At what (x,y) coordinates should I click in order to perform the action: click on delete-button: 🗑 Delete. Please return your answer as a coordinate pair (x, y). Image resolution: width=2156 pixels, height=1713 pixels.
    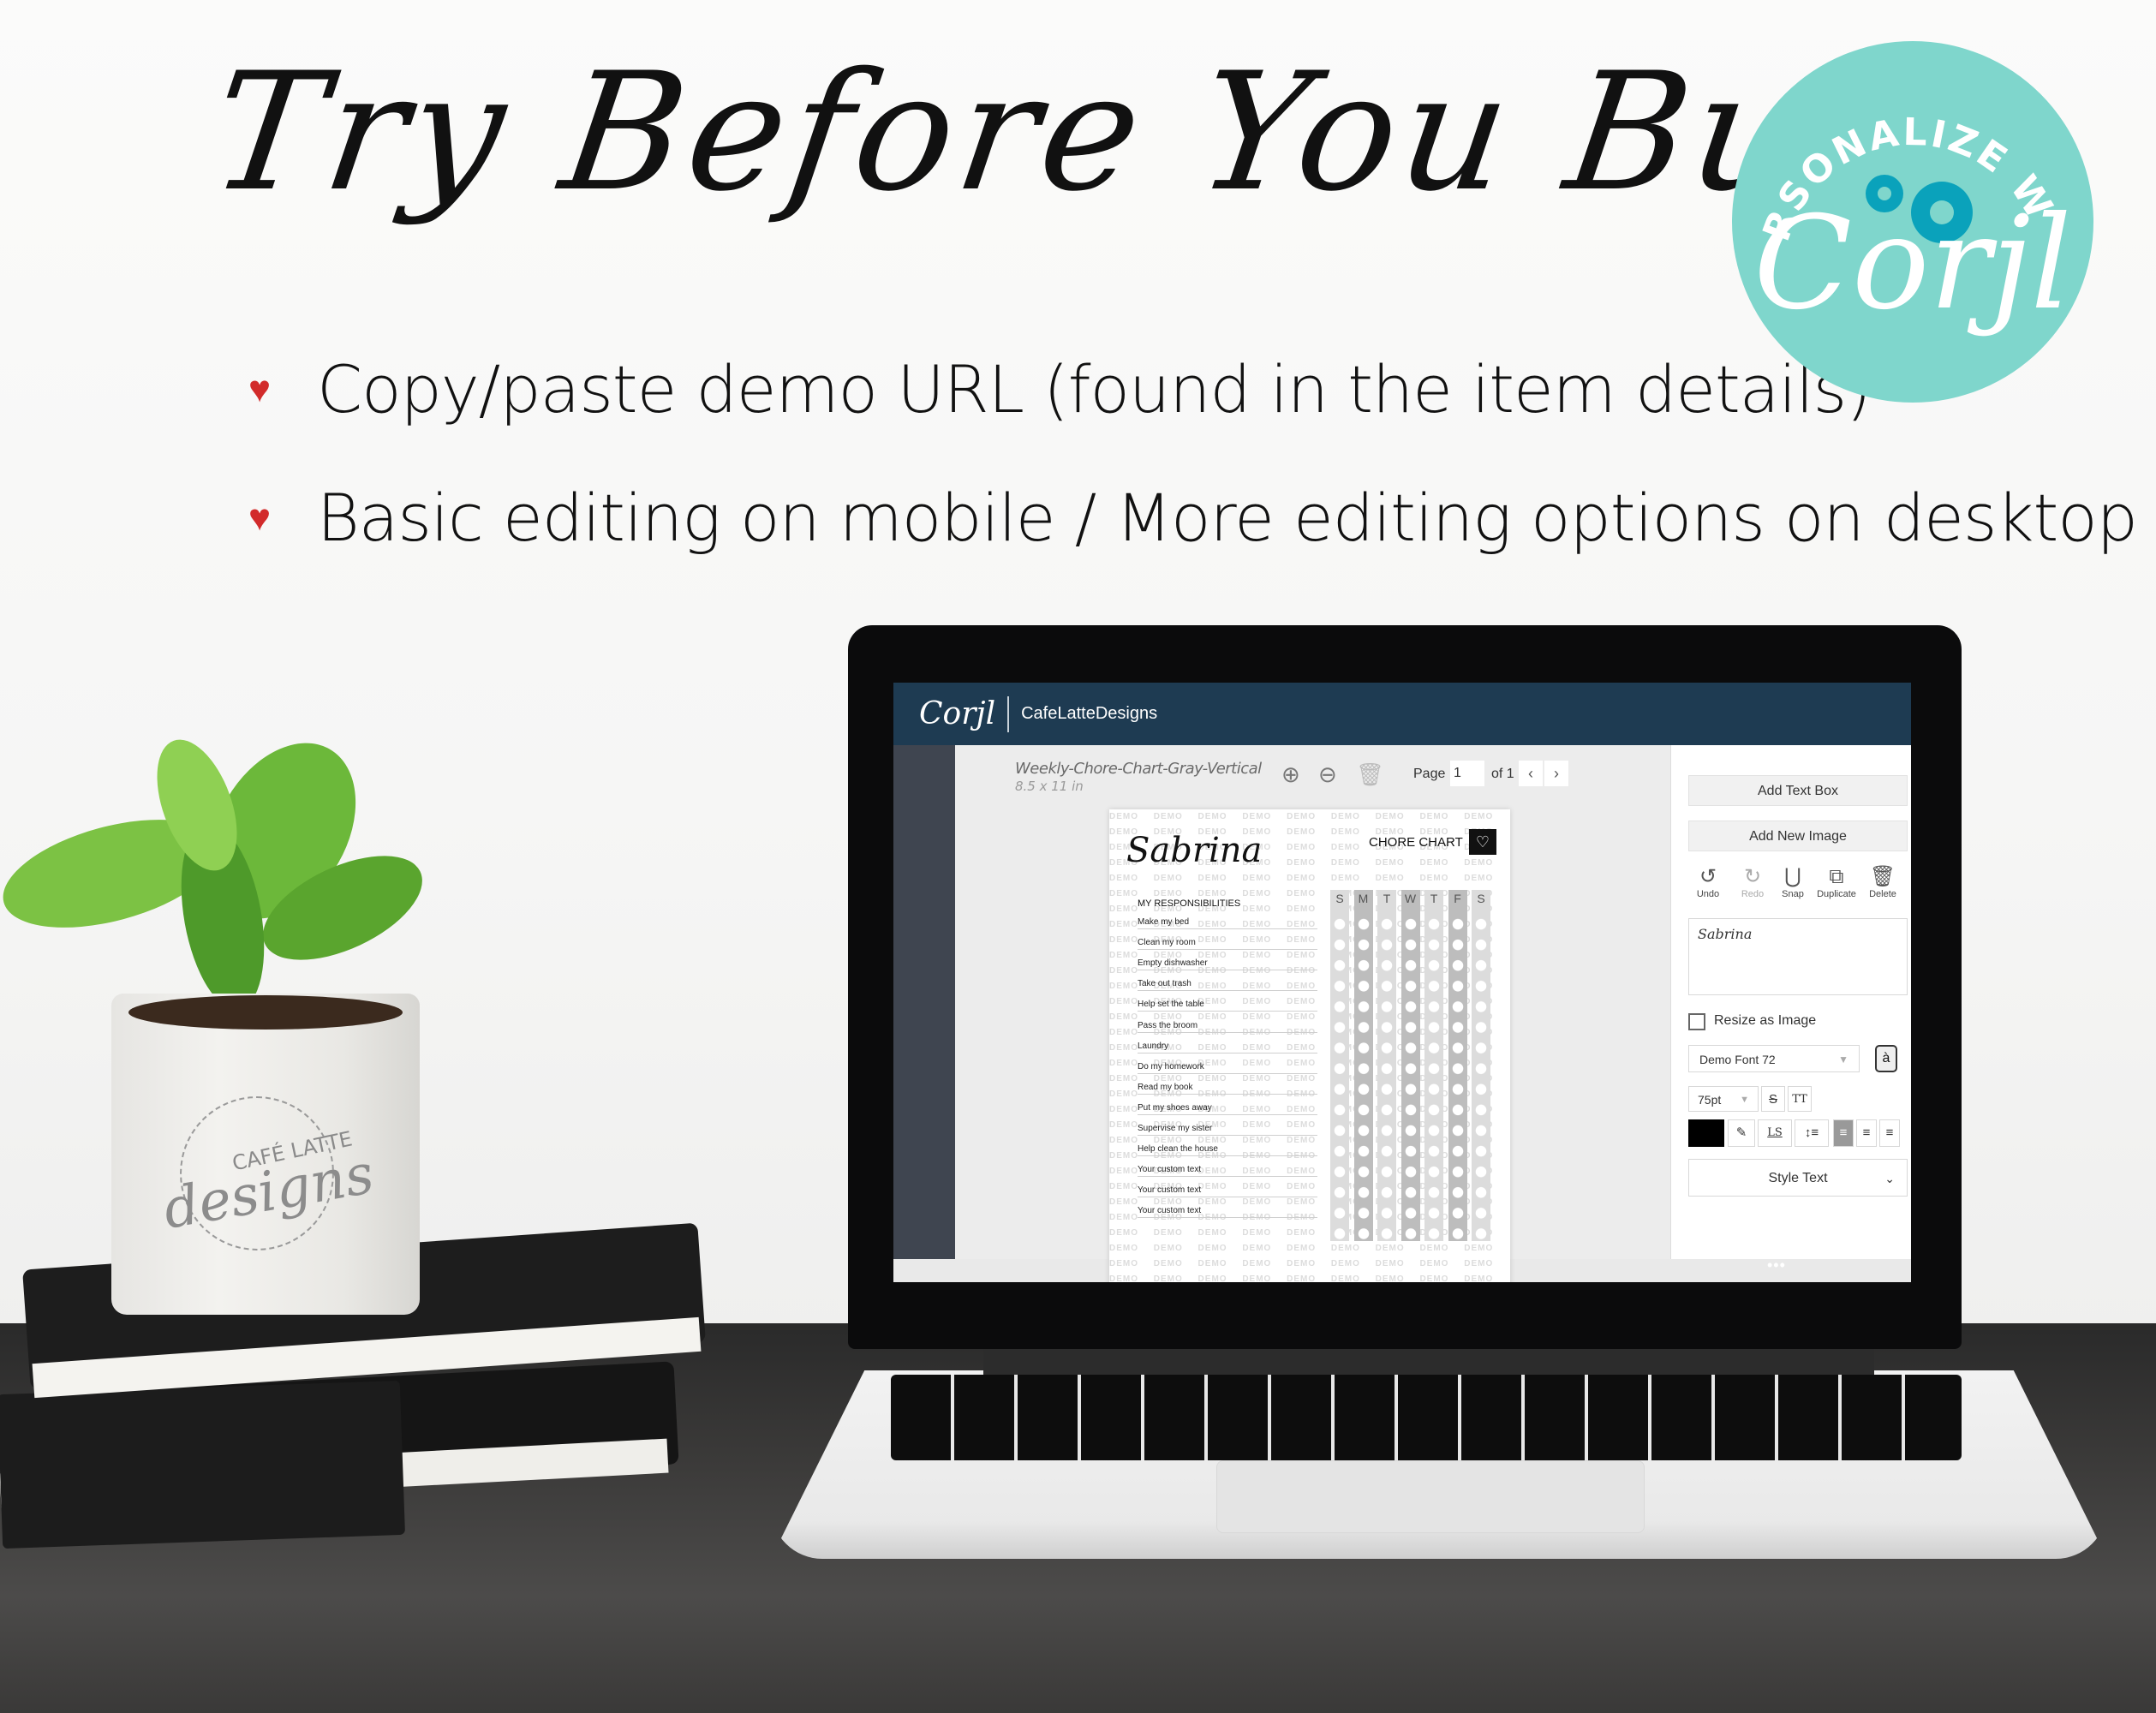
    Looking at the image, I should click on (1882, 882).